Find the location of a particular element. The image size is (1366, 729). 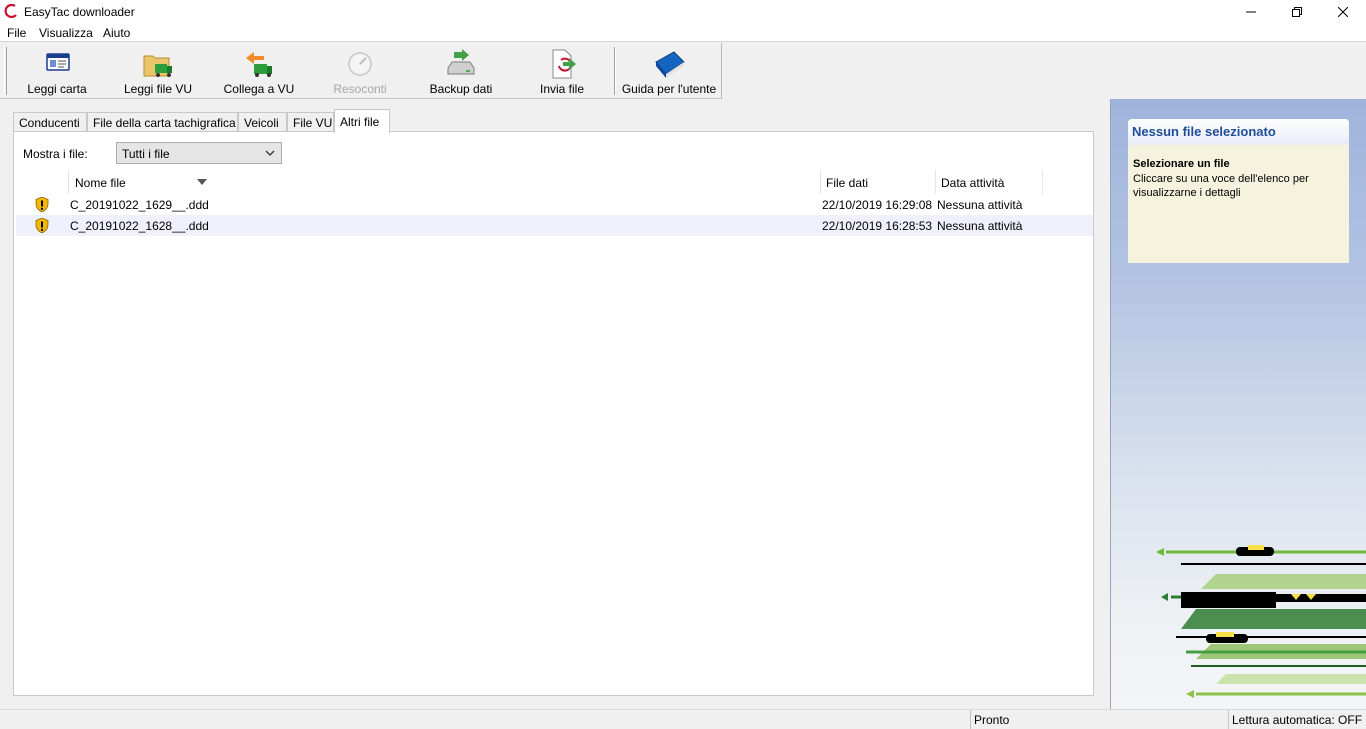

read-vu-label: Leggi file VU is located at coordinates (158, 89).